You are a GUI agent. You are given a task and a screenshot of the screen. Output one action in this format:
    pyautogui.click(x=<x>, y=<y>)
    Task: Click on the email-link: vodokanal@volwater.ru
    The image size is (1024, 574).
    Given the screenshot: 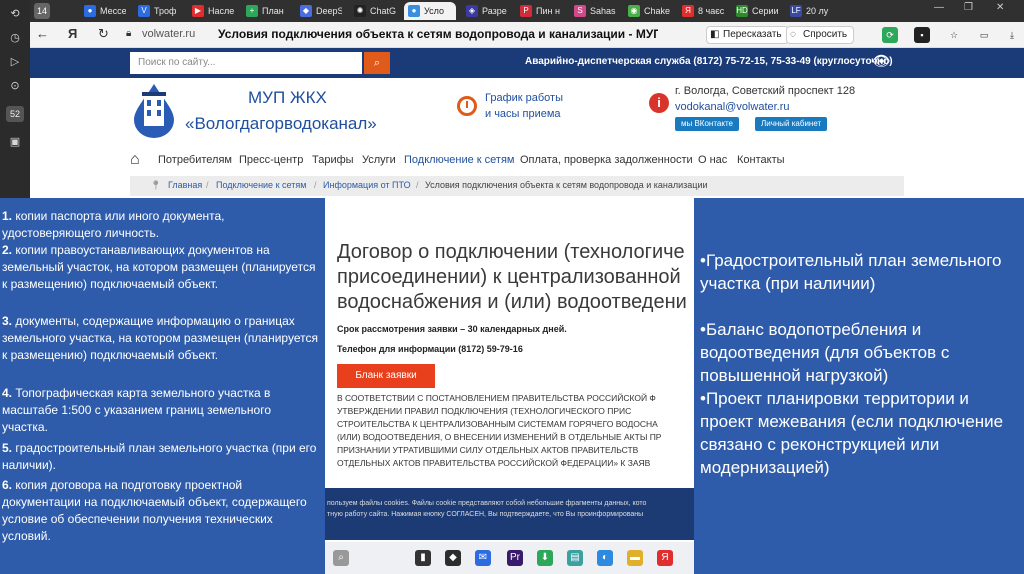 What is the action you would take?
    pyautogui.click(x=732, y=107)
    